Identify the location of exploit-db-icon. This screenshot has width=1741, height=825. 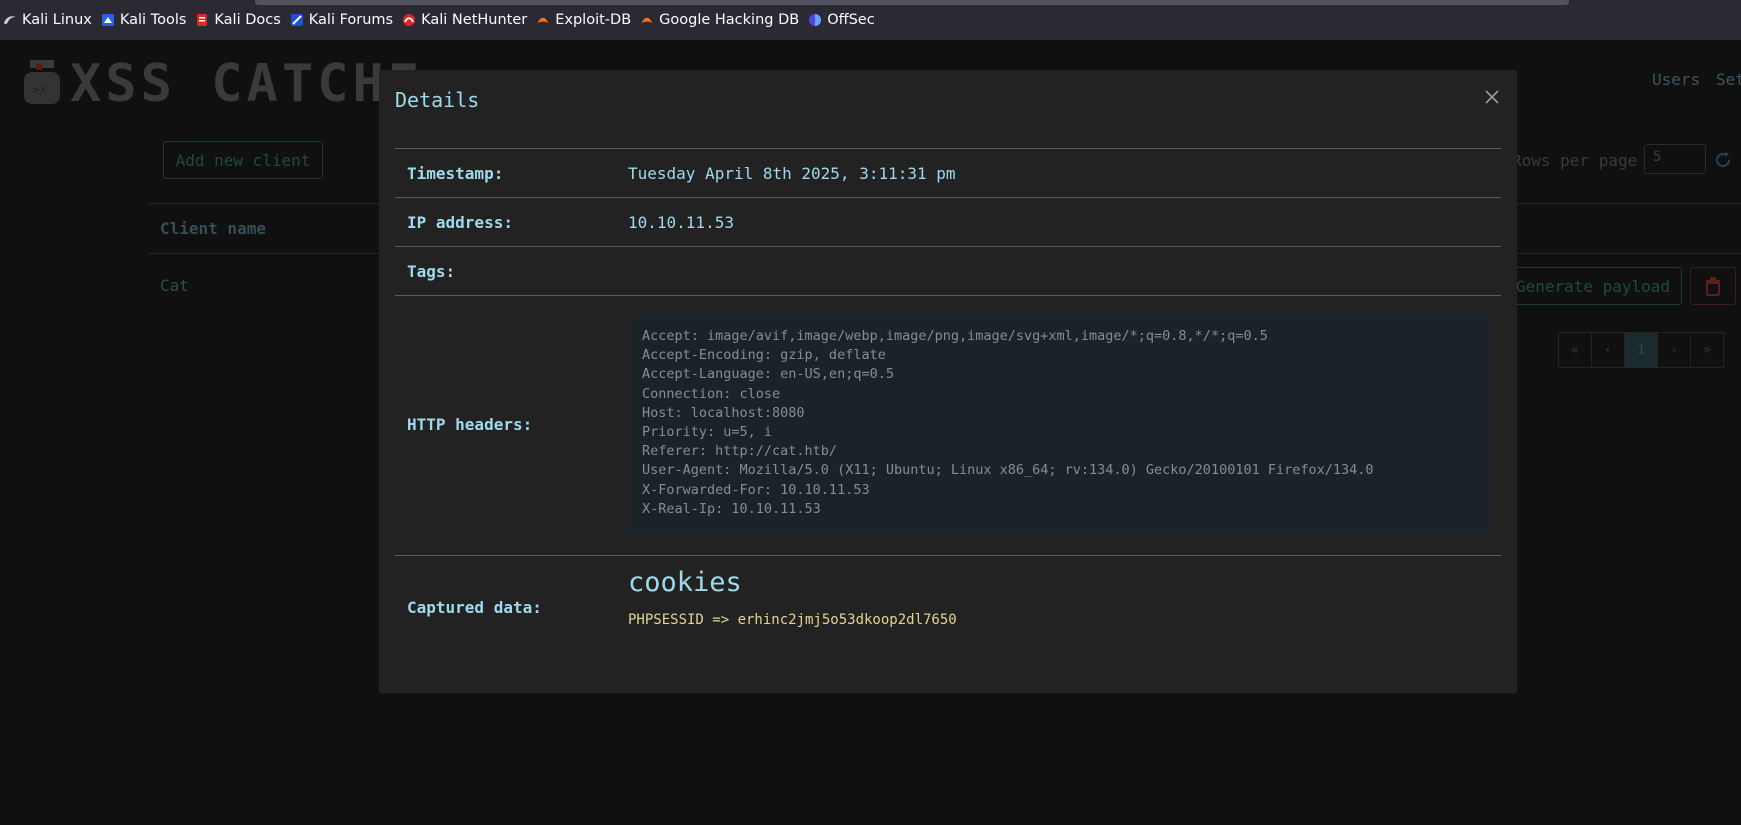
(543, 20).